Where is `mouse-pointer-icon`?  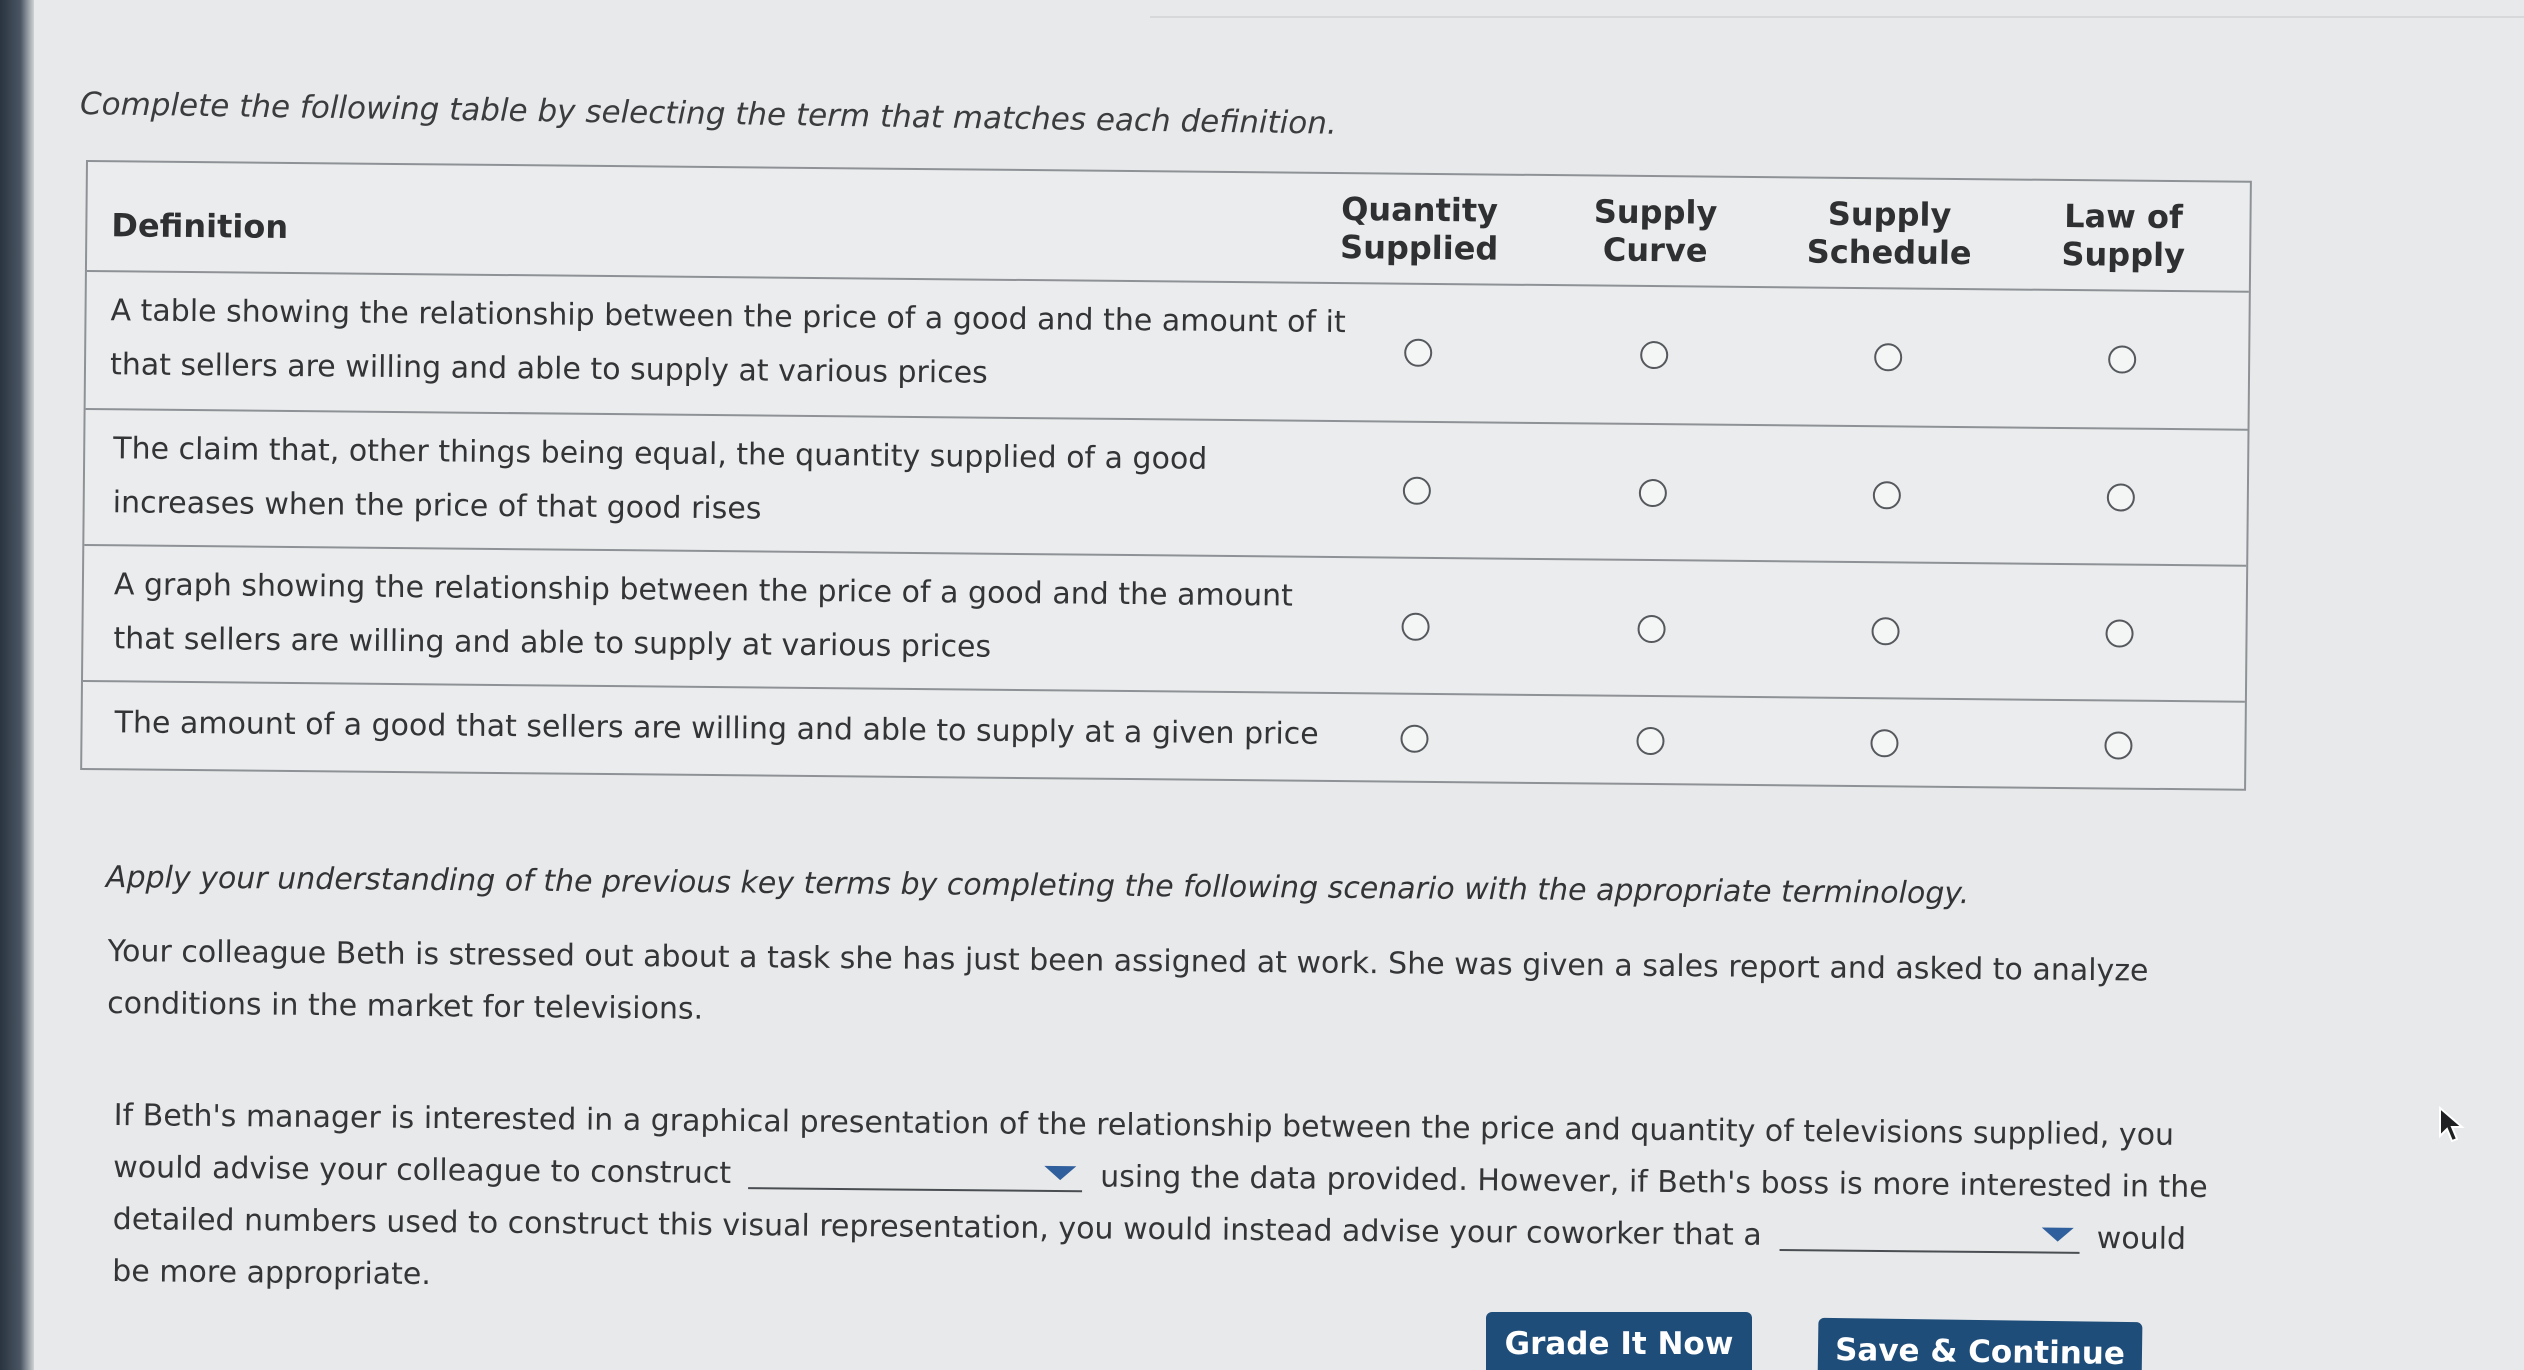 mouse-pointer-icon is located at coordinates (2452, 1124).